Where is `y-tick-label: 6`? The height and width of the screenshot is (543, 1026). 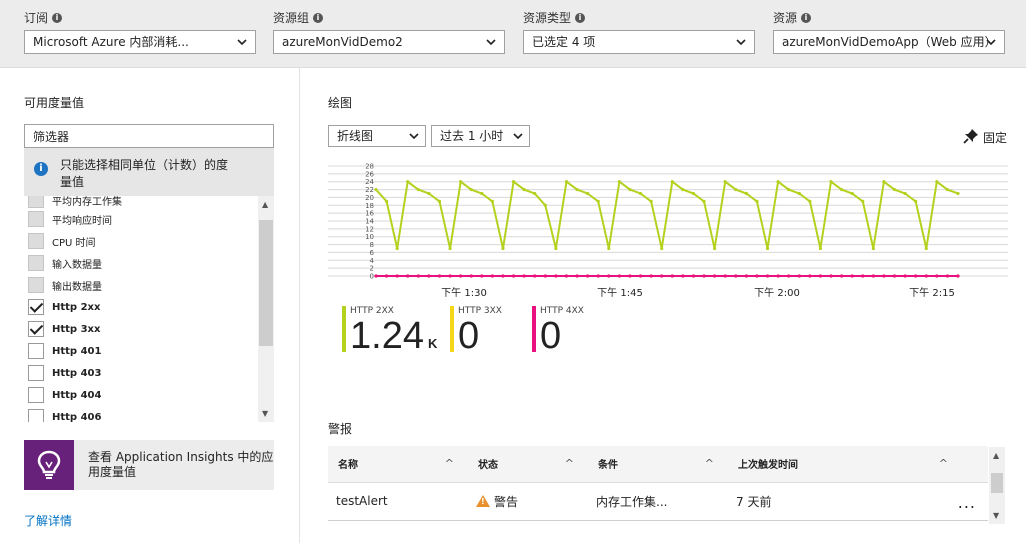
y-tick-label: 6 is located at coordinates (372, 253).